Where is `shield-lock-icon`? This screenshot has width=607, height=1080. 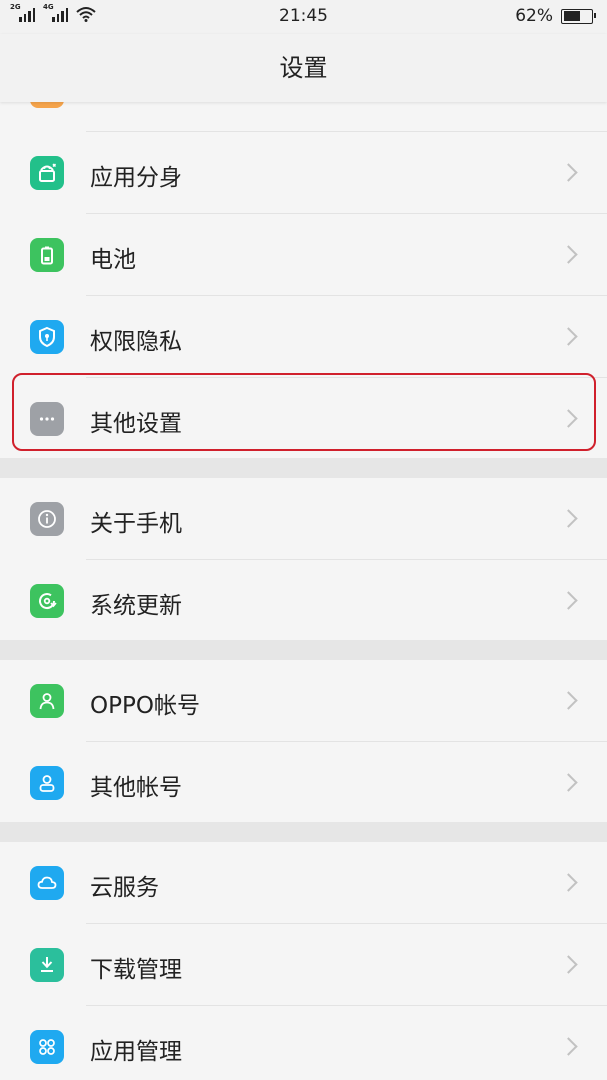
shield-lock-icon is located at coordinates (47, 337).